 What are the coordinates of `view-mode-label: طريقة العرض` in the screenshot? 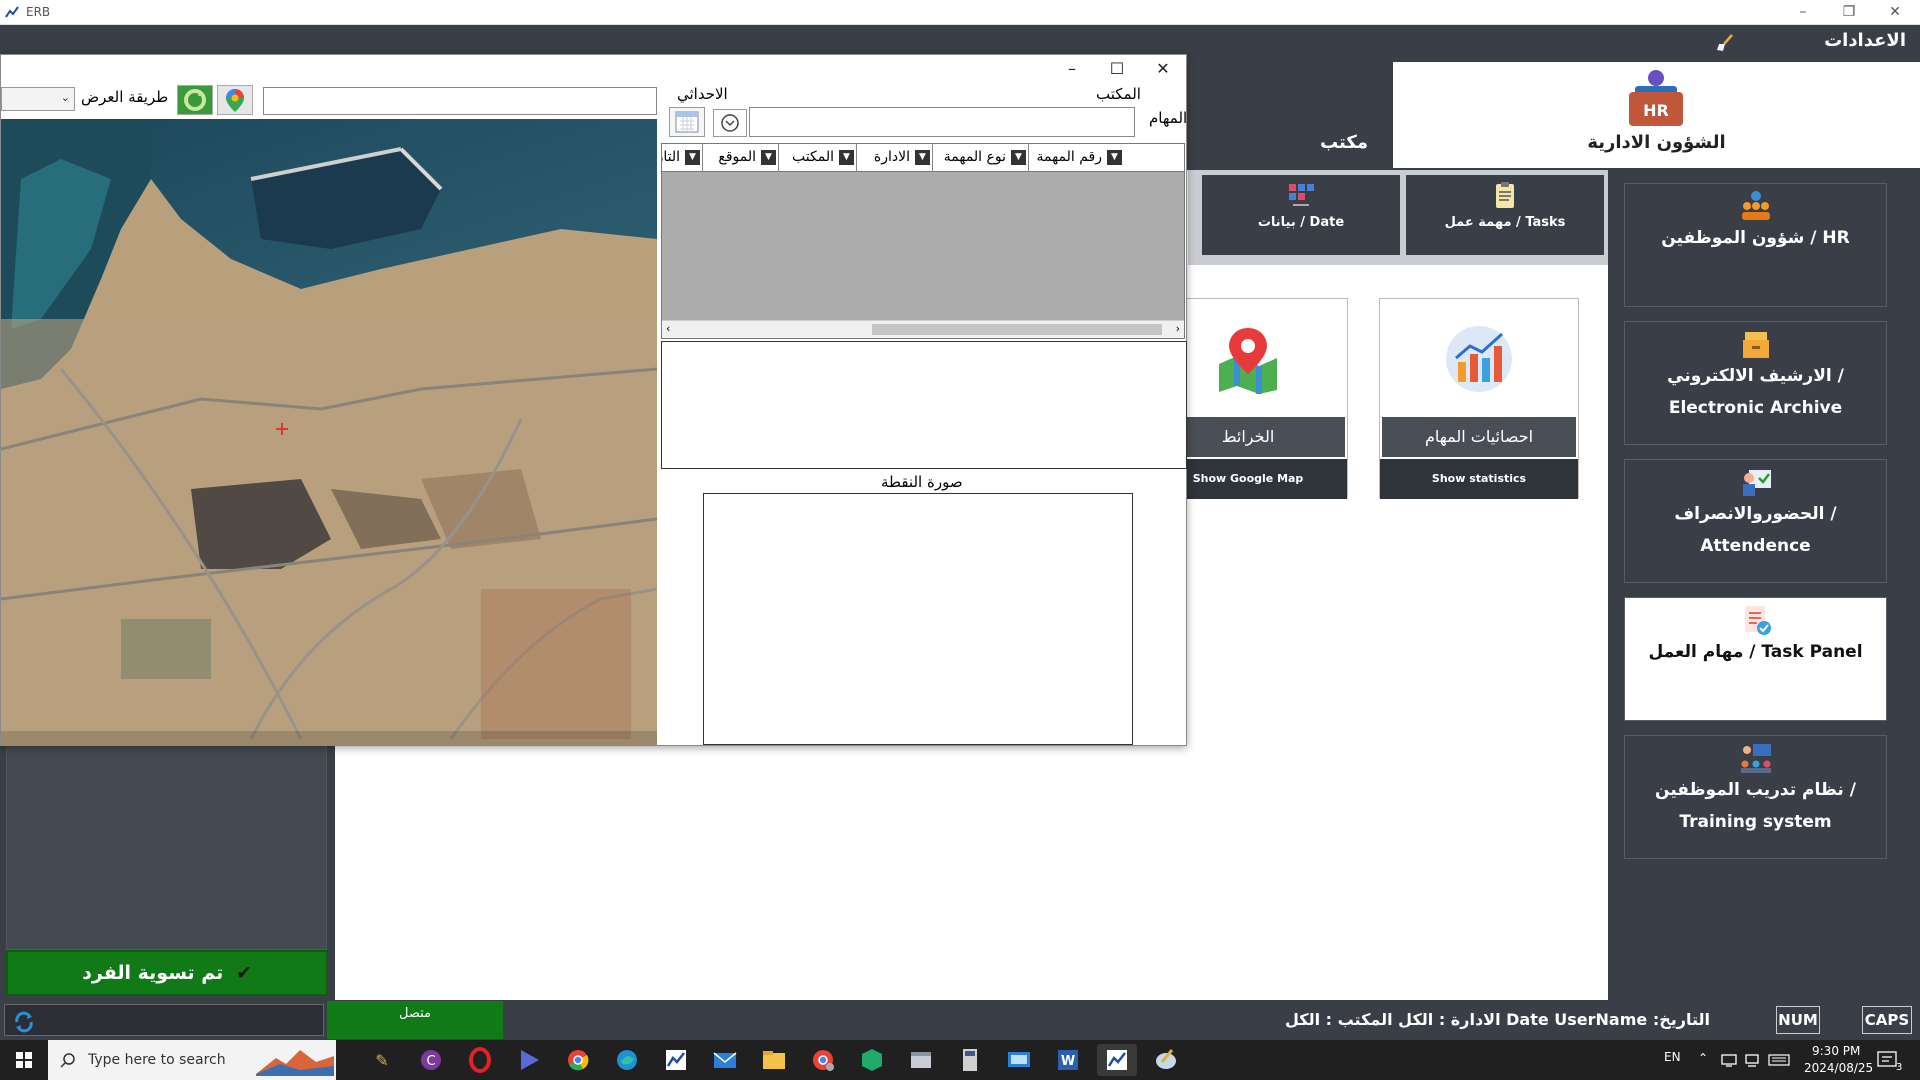 It's located at (125, 97).